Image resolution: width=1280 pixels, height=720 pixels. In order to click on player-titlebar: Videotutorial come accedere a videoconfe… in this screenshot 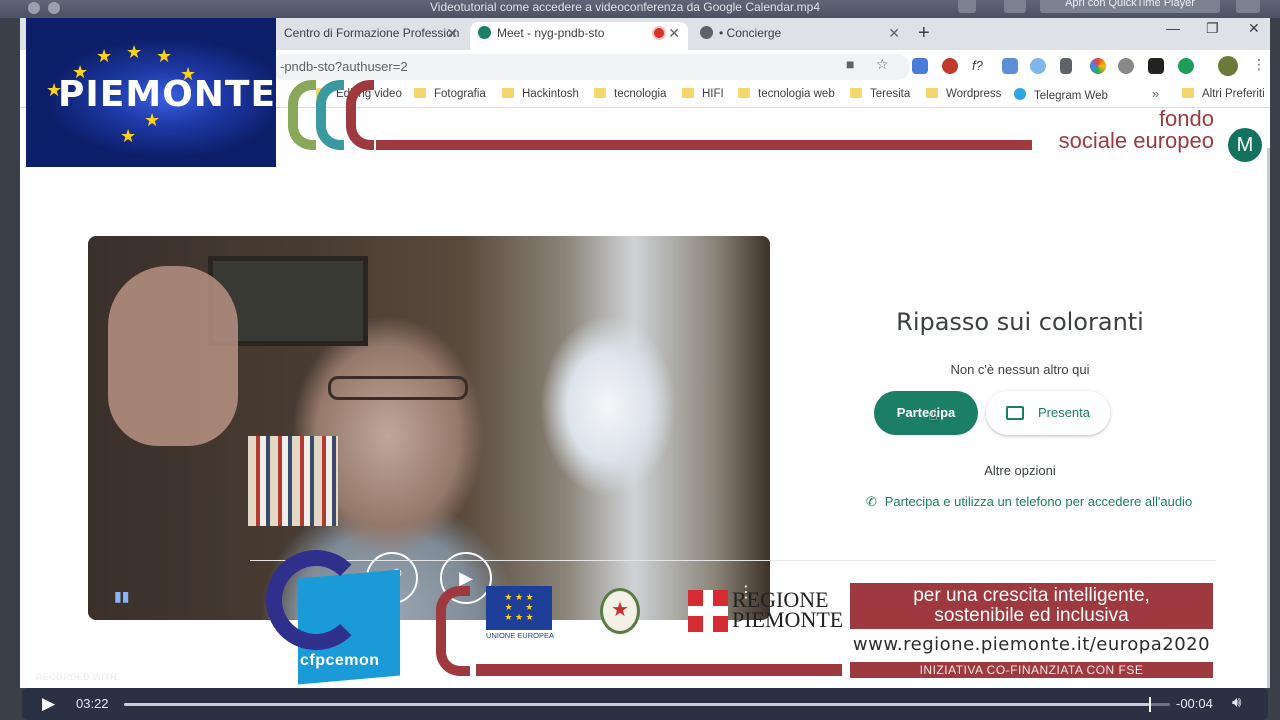, I will do `click(640, 9)`.